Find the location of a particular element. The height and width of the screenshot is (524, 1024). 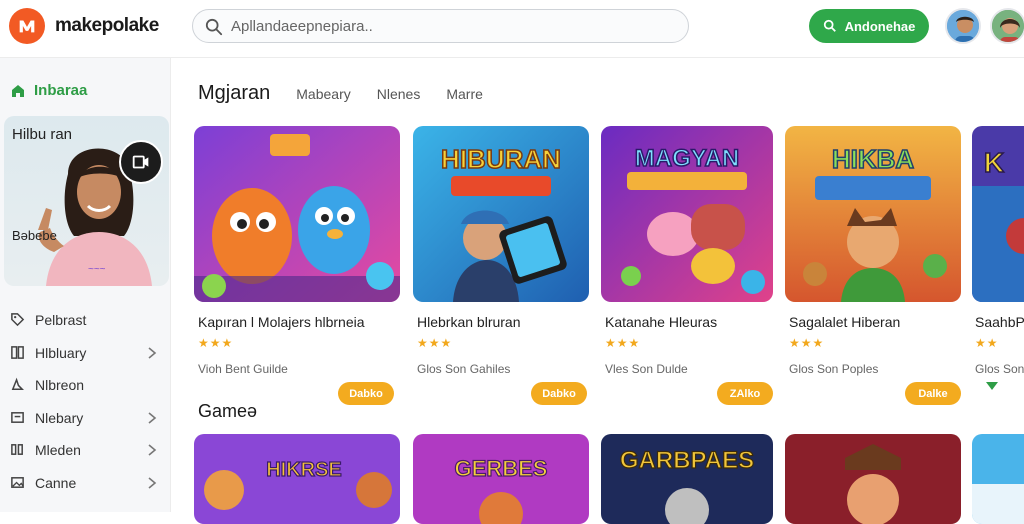

promo-subtitle: Bəbebe is located at coordinates (34, 235).